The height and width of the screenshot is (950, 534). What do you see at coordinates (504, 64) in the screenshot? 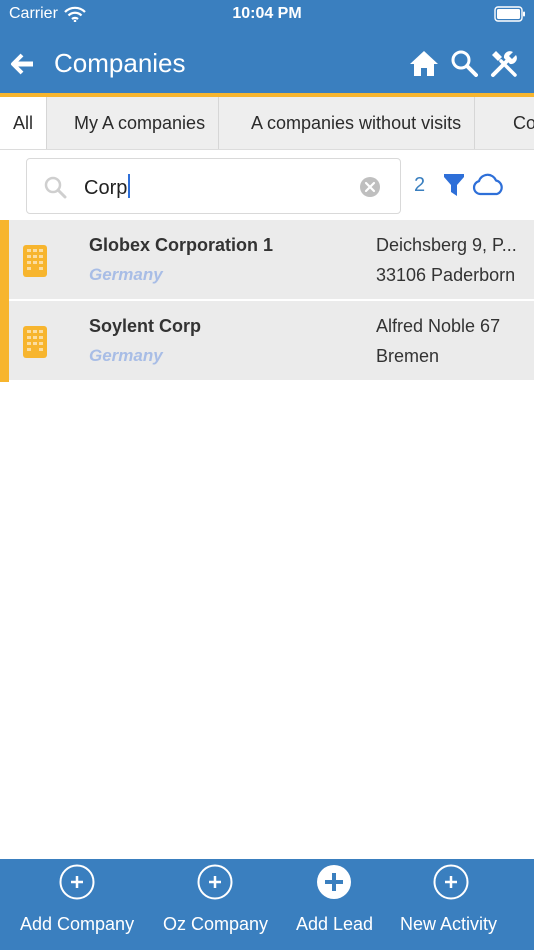
I see `tools-icon` at bounding box center [504, 64].